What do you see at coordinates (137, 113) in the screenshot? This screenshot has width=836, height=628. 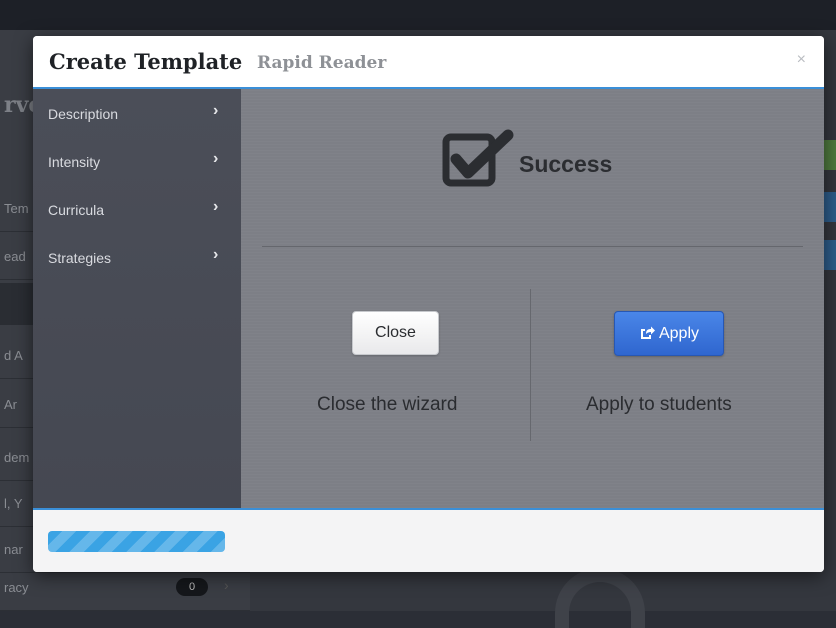 I see `sidebar-item-description: Description ›` at bounding box center [137, 113].